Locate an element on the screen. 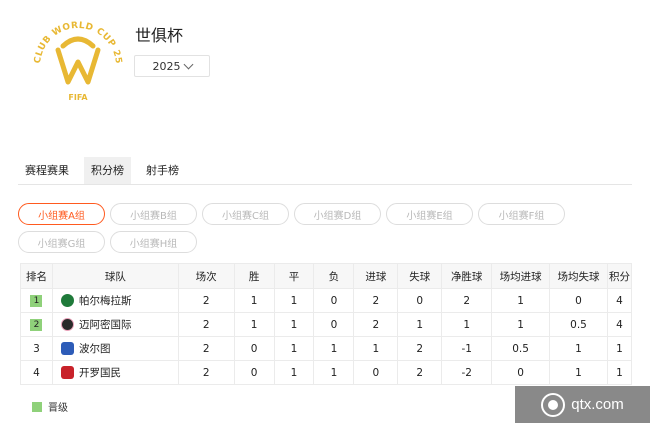 Image resolution: width=650 pixels, height=423 pixels. watermark-text: qtx.com is located at coordinates (597, 404).